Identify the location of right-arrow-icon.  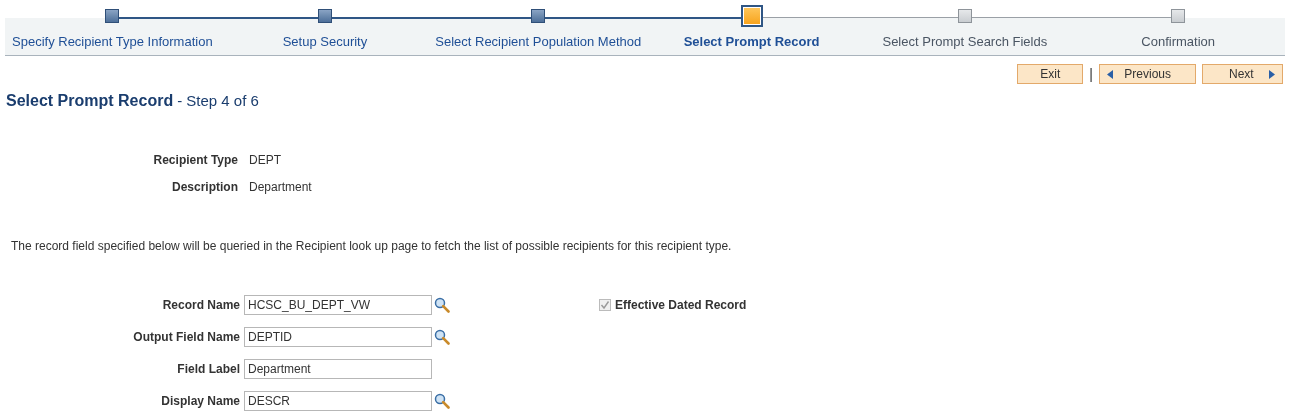
(1272, 74).